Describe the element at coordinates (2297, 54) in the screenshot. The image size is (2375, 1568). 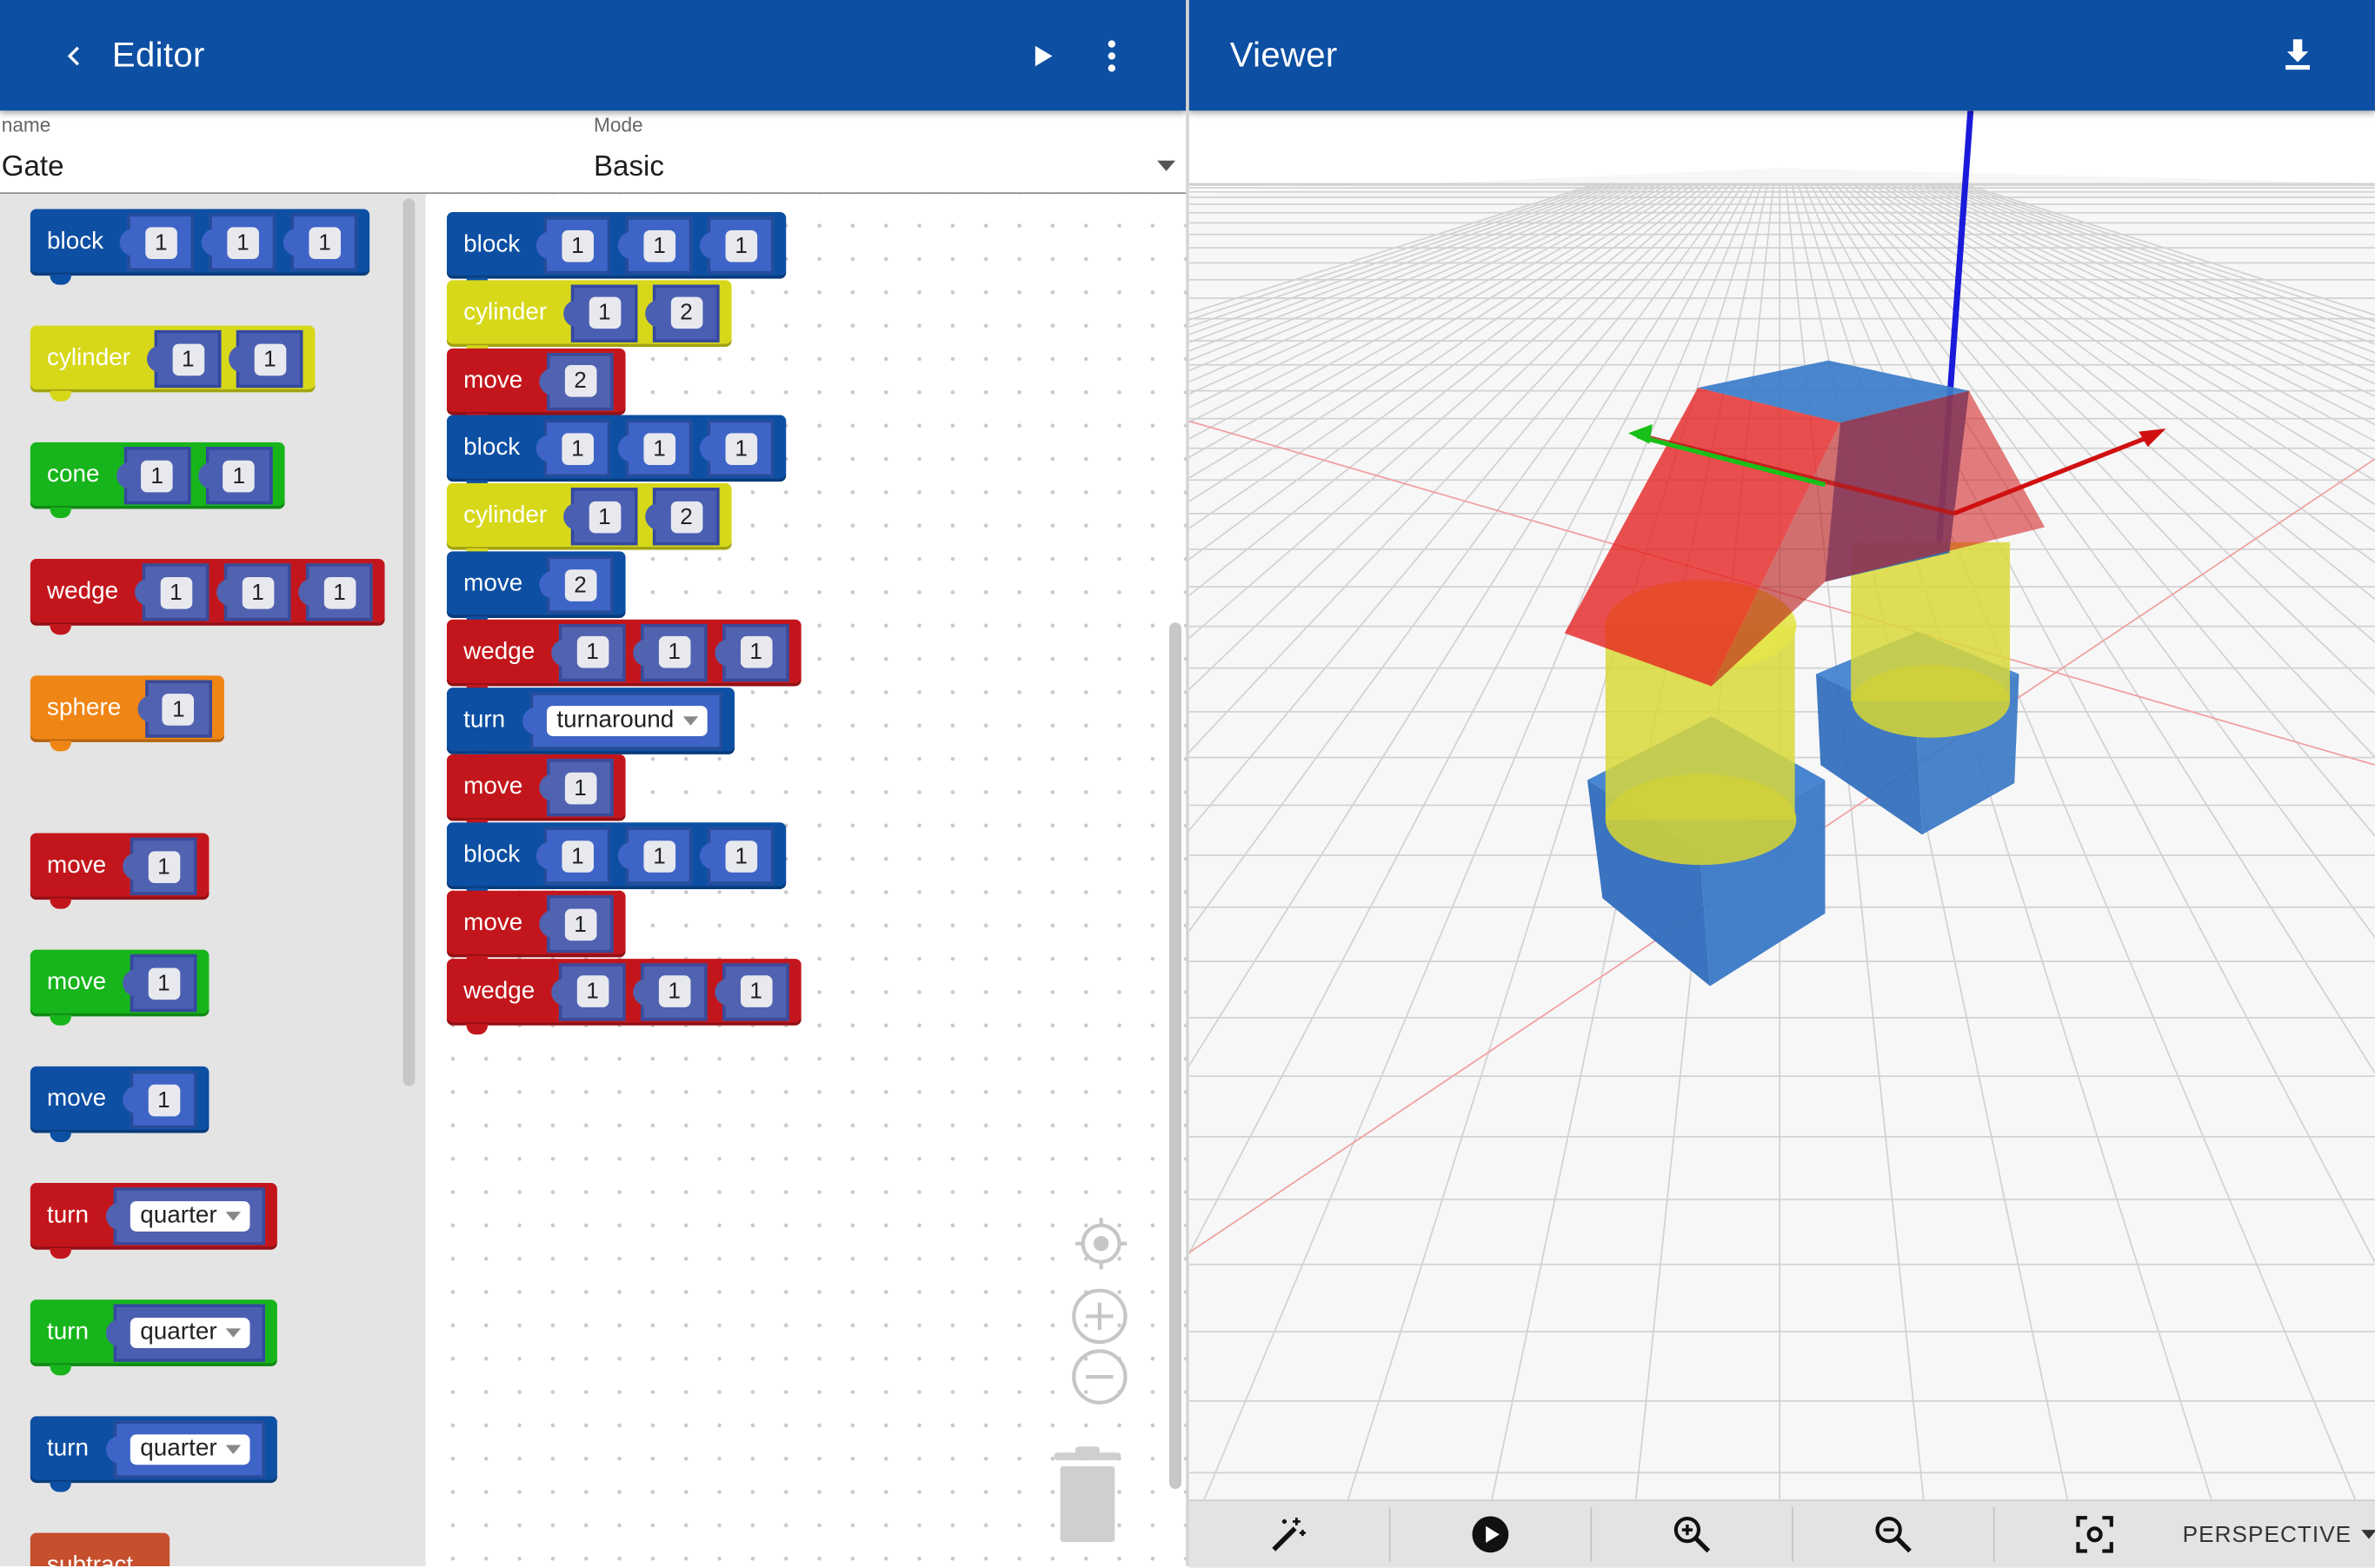
I see `download-icon` at that location.